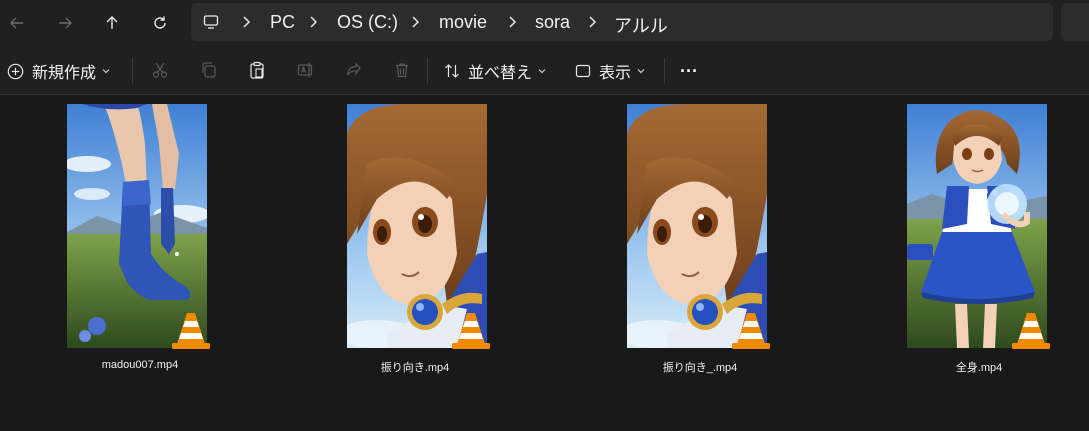  I want to click on sort-button-label: 並べ替え, so click(500, 73).